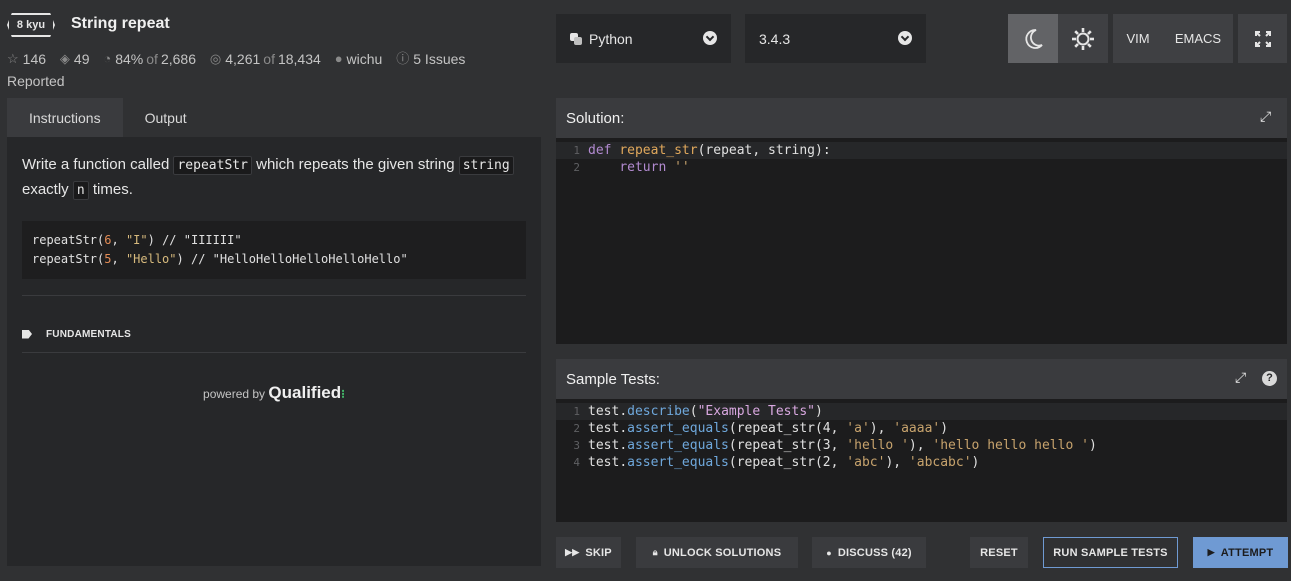 This screenshot has height=581, width=1291. I want to click on powered-by-qualified: powered by Qualified⁝, so click(274, 393).